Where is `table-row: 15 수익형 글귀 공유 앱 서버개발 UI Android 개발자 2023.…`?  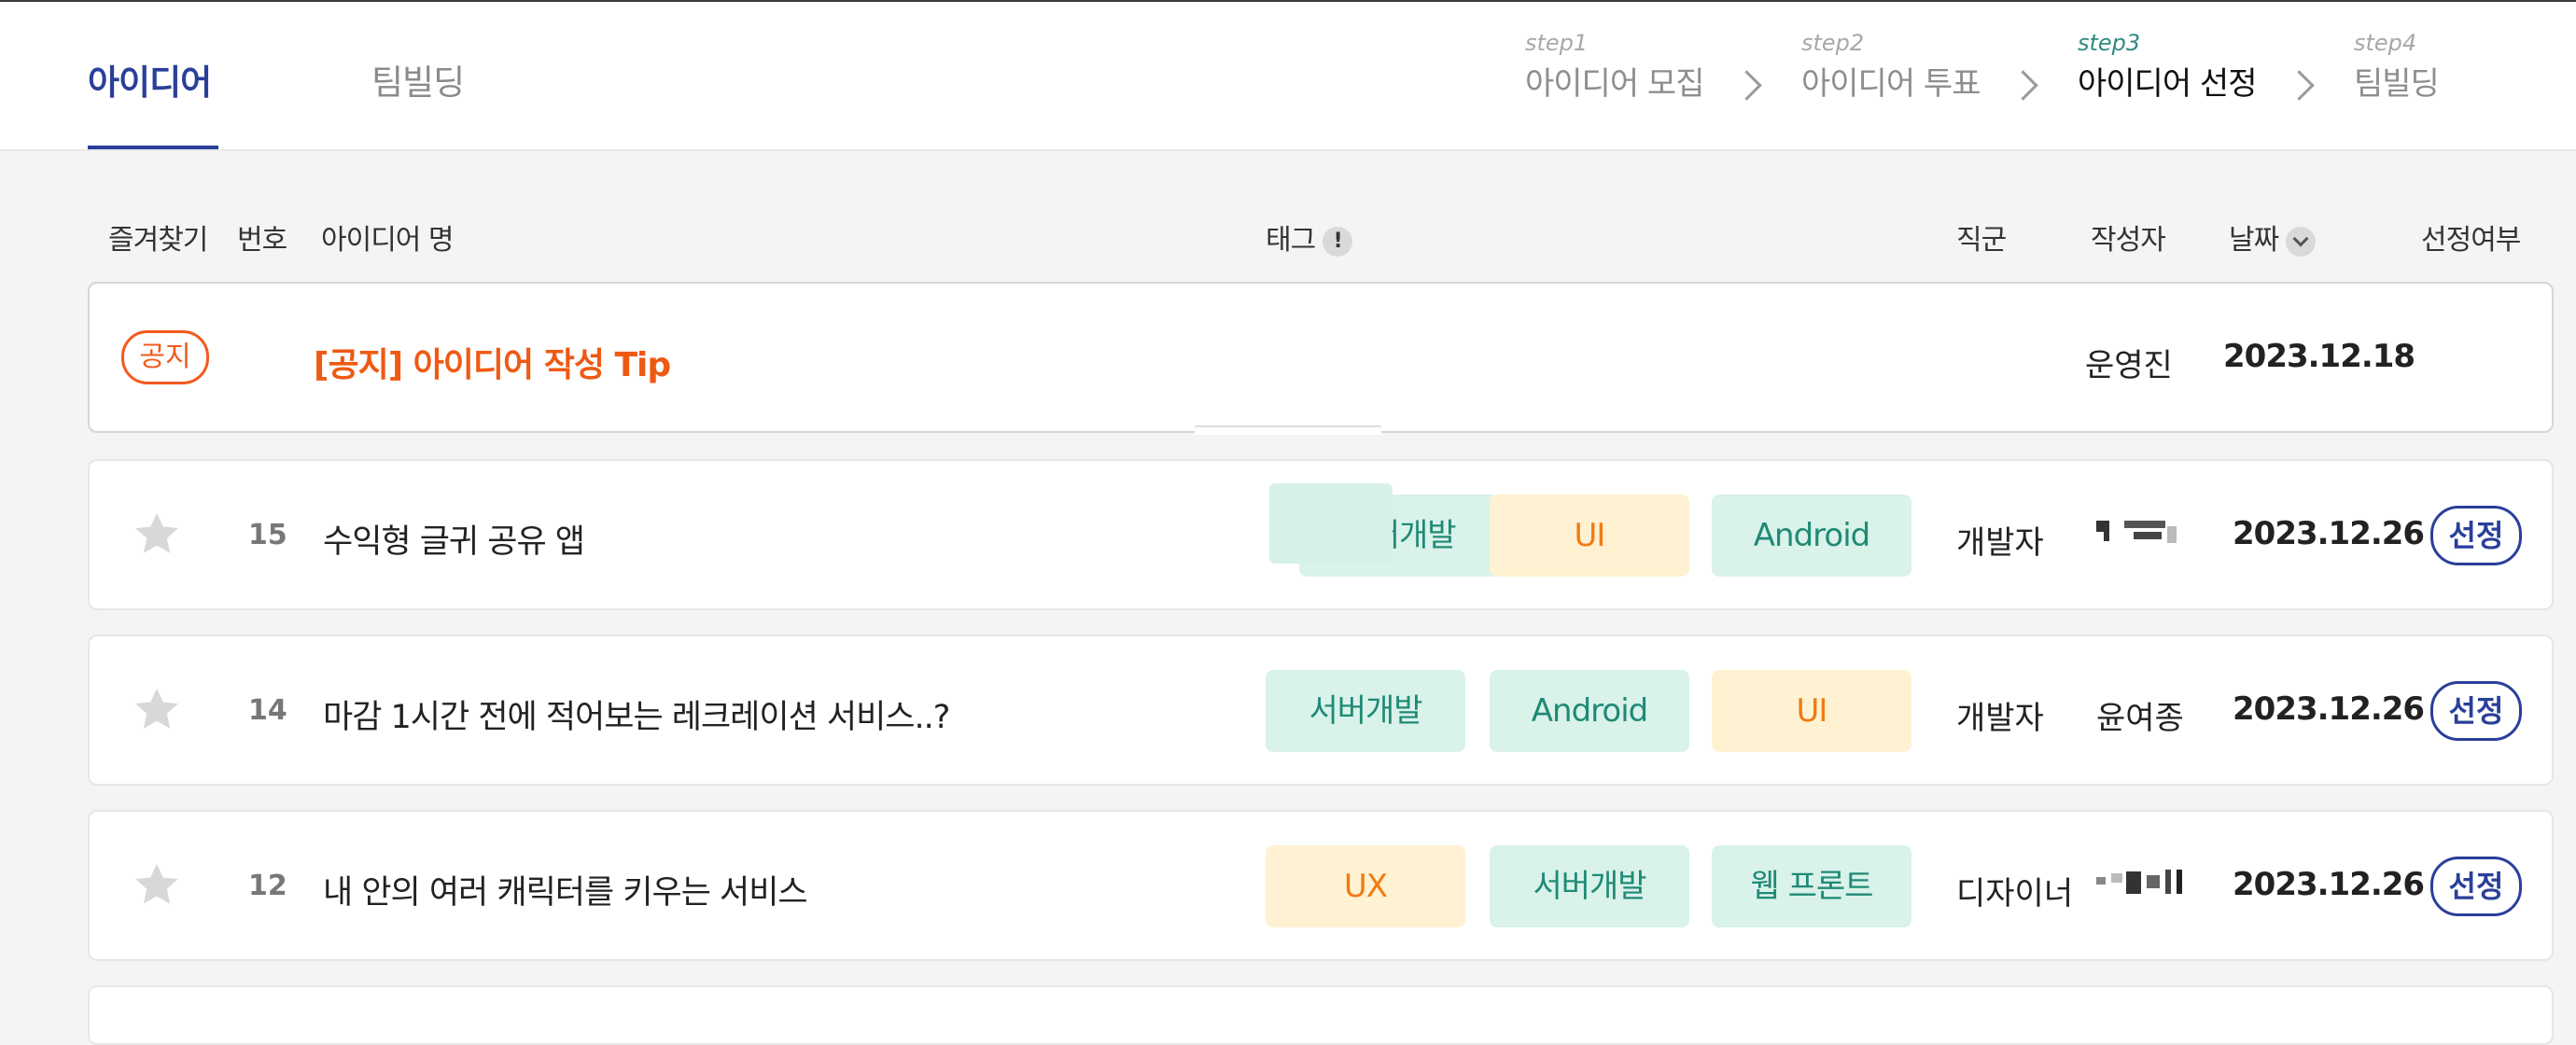
table-row: 15 수익형 글귀 공유 앱 서버개발 UI Android 개발자 2023.… is located at coordinates (1321, 534).